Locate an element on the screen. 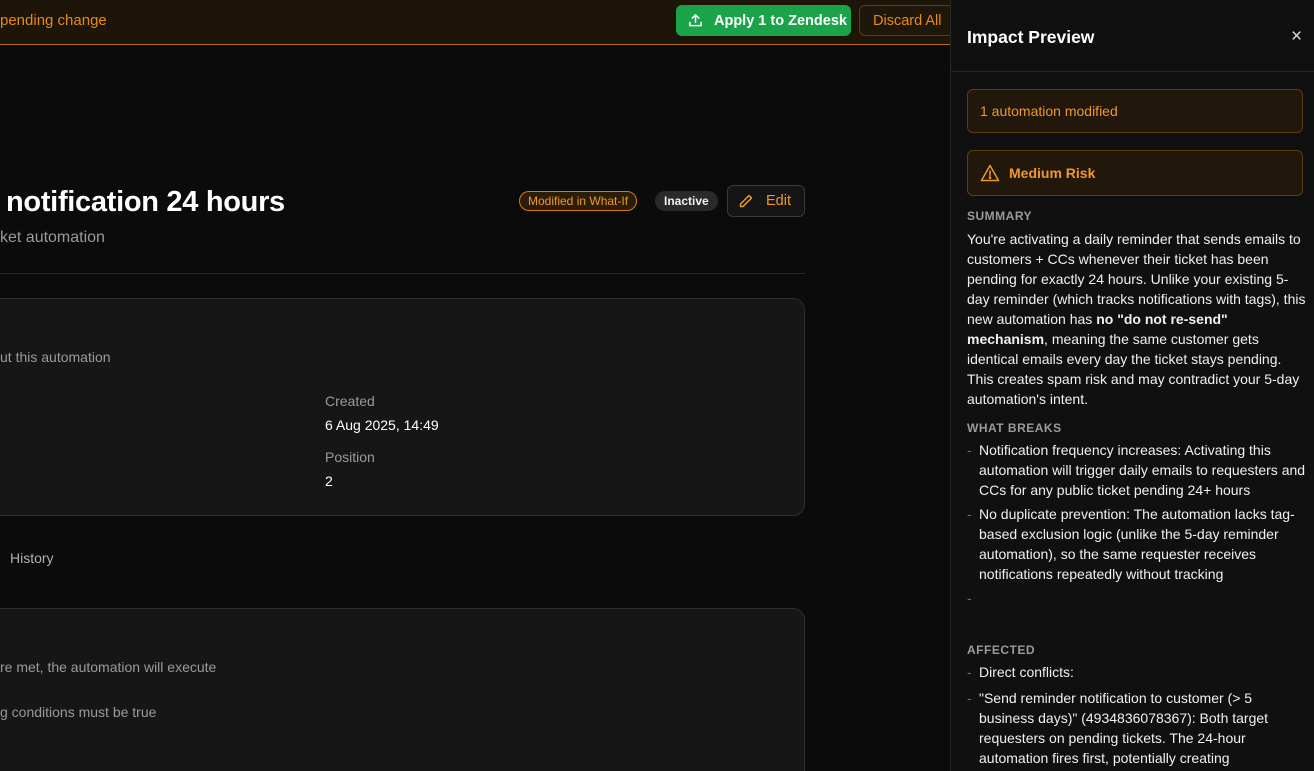 Image resolution: width=1314 pixels, height=771 pixels. position-value: 2 is located at coordinates (329, 481).